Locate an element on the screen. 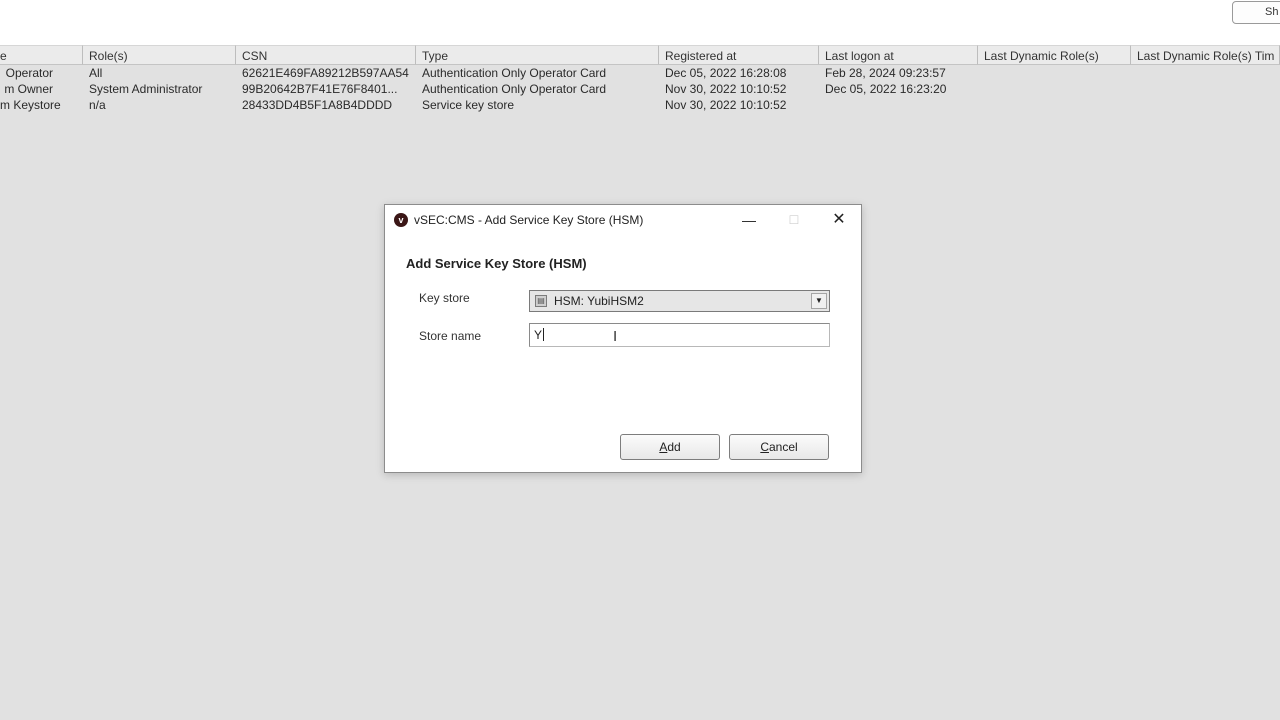 The width and height of the screenshot is (1280, 720). close-button: ✕ is located at coordinates (839, 220).